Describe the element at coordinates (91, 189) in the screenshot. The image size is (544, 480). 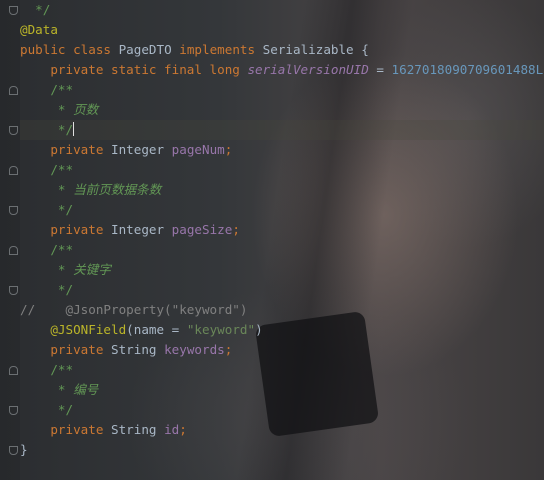
I see `code-token: * 当前页数据条数` at that location.